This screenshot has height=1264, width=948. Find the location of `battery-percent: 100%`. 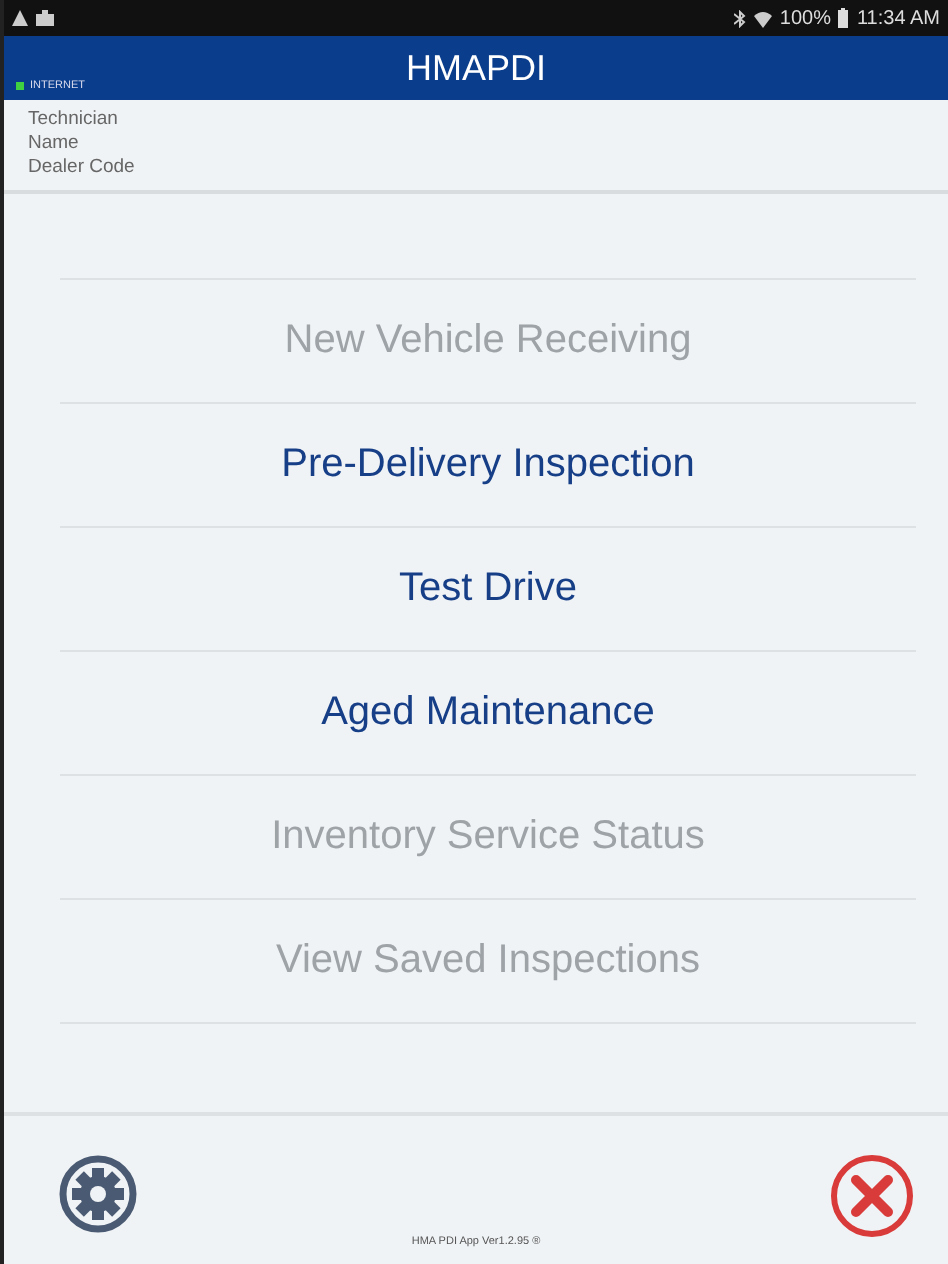

battery-percent: 100% is located at coordinates (805, 18).